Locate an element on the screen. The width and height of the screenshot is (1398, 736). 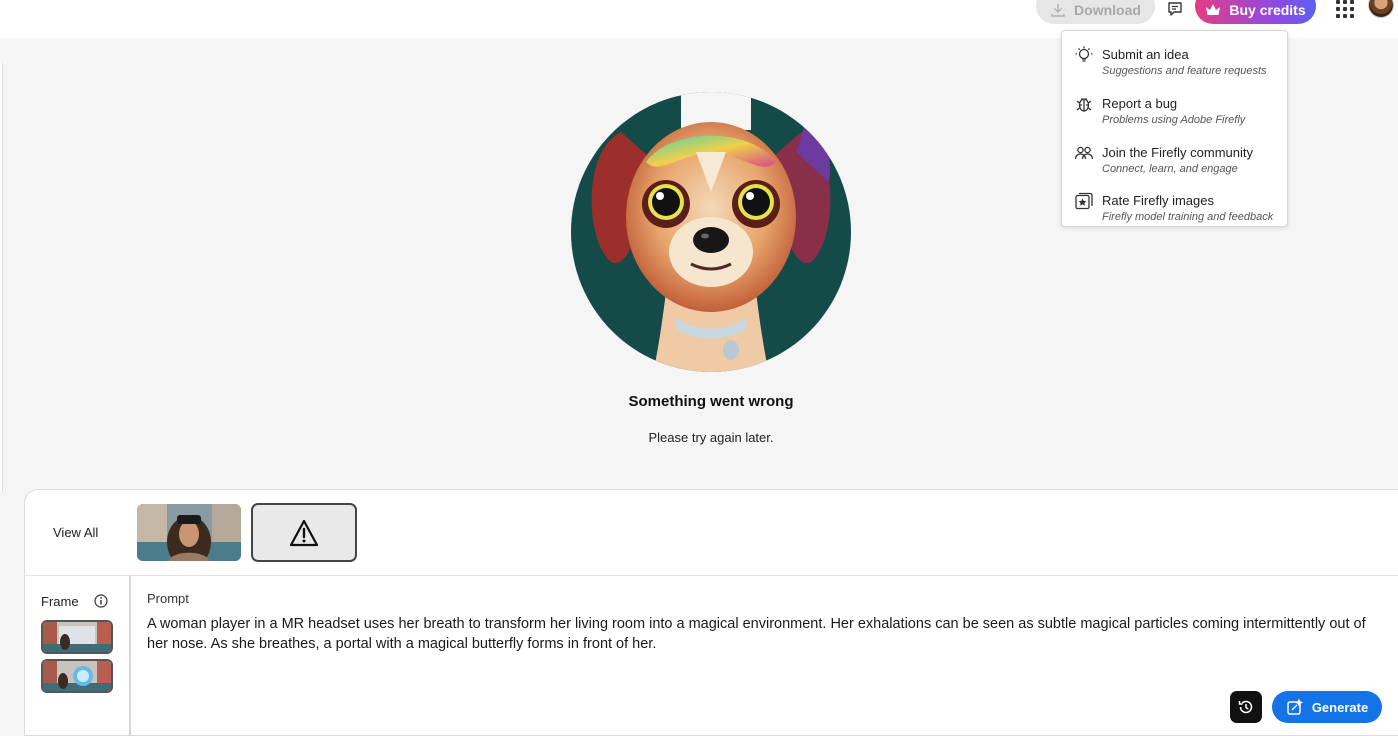
warning-icon is located at coordinates (304, 532).